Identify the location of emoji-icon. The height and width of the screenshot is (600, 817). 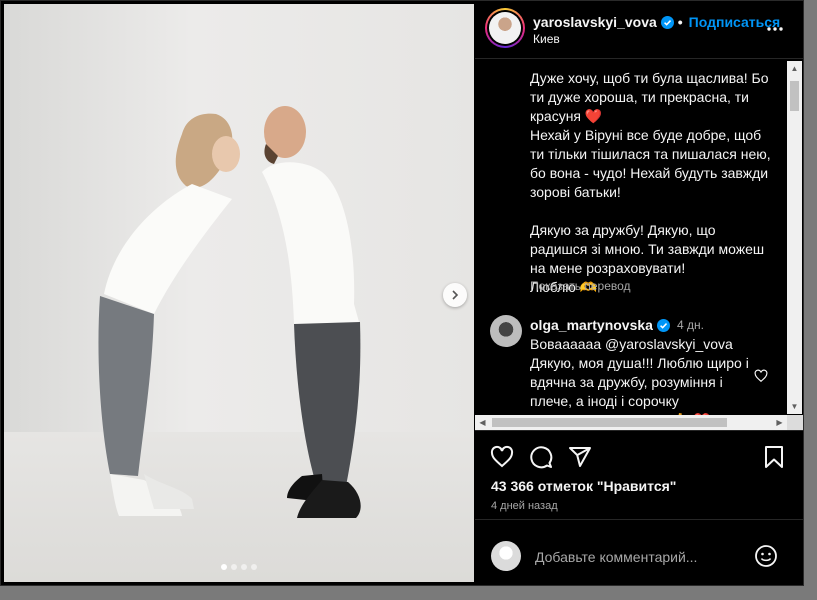
(766, 556).